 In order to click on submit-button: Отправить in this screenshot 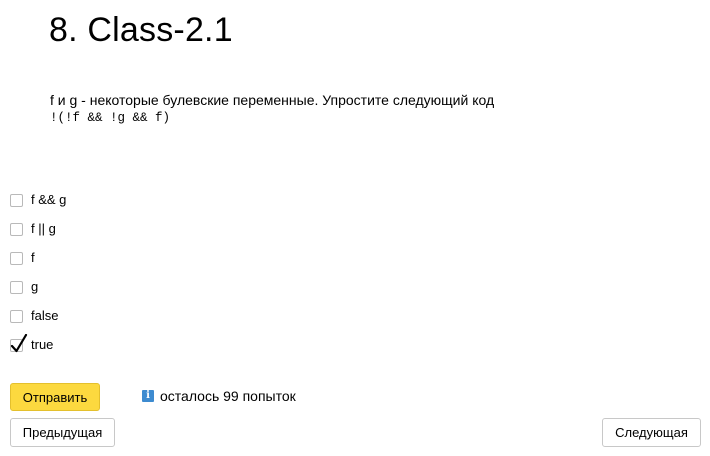, I will do `click(55, 397)`.